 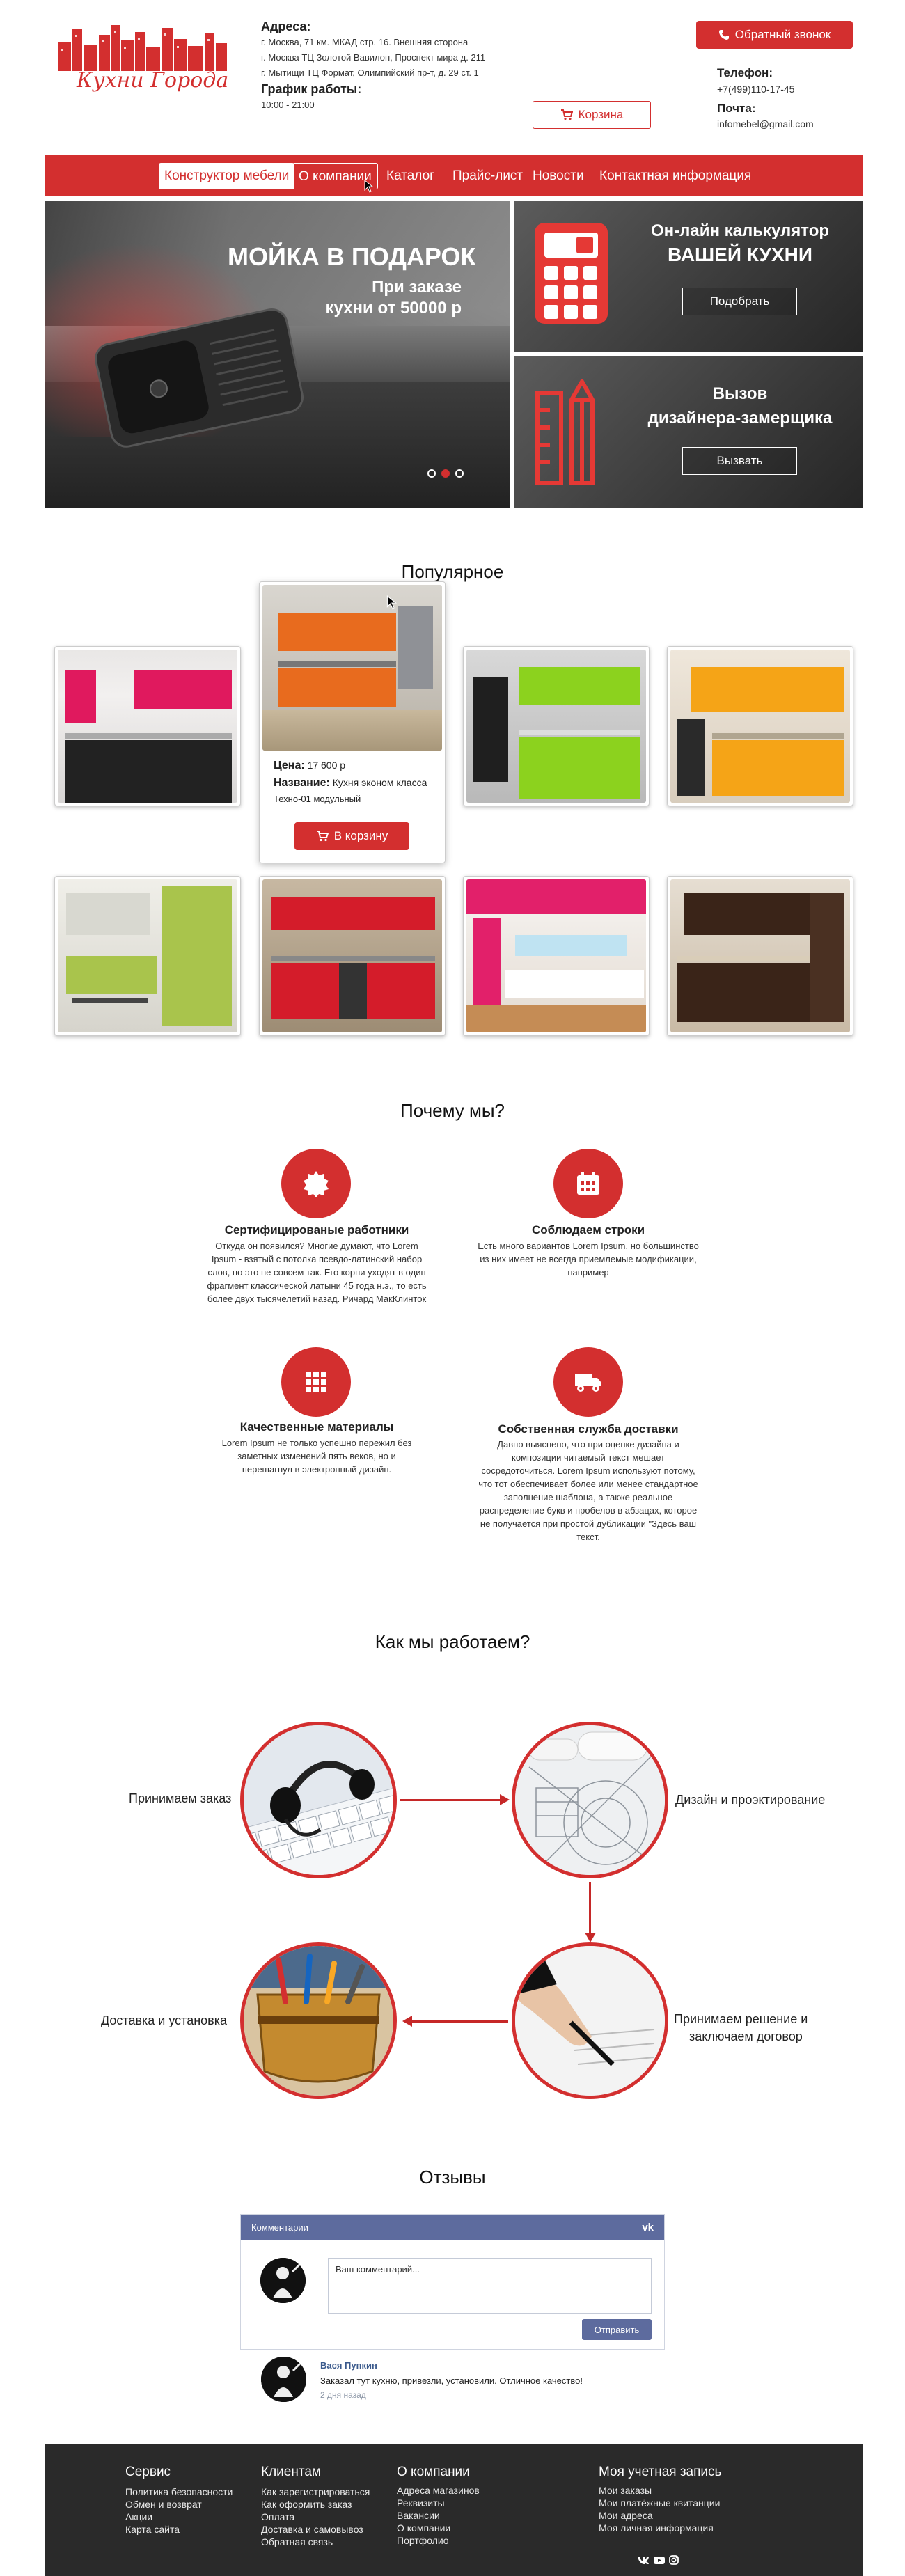 I want to click on callback-button: Обратный звонок, so click(x=774, y=35).